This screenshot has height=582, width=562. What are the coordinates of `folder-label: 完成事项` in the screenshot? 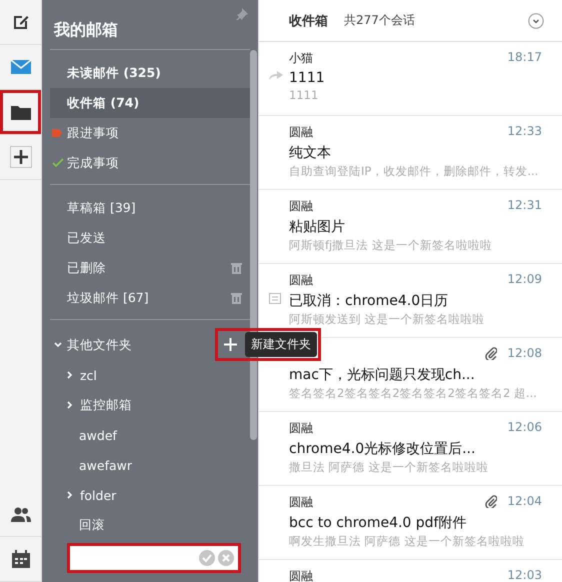 It's located at (93, 163).